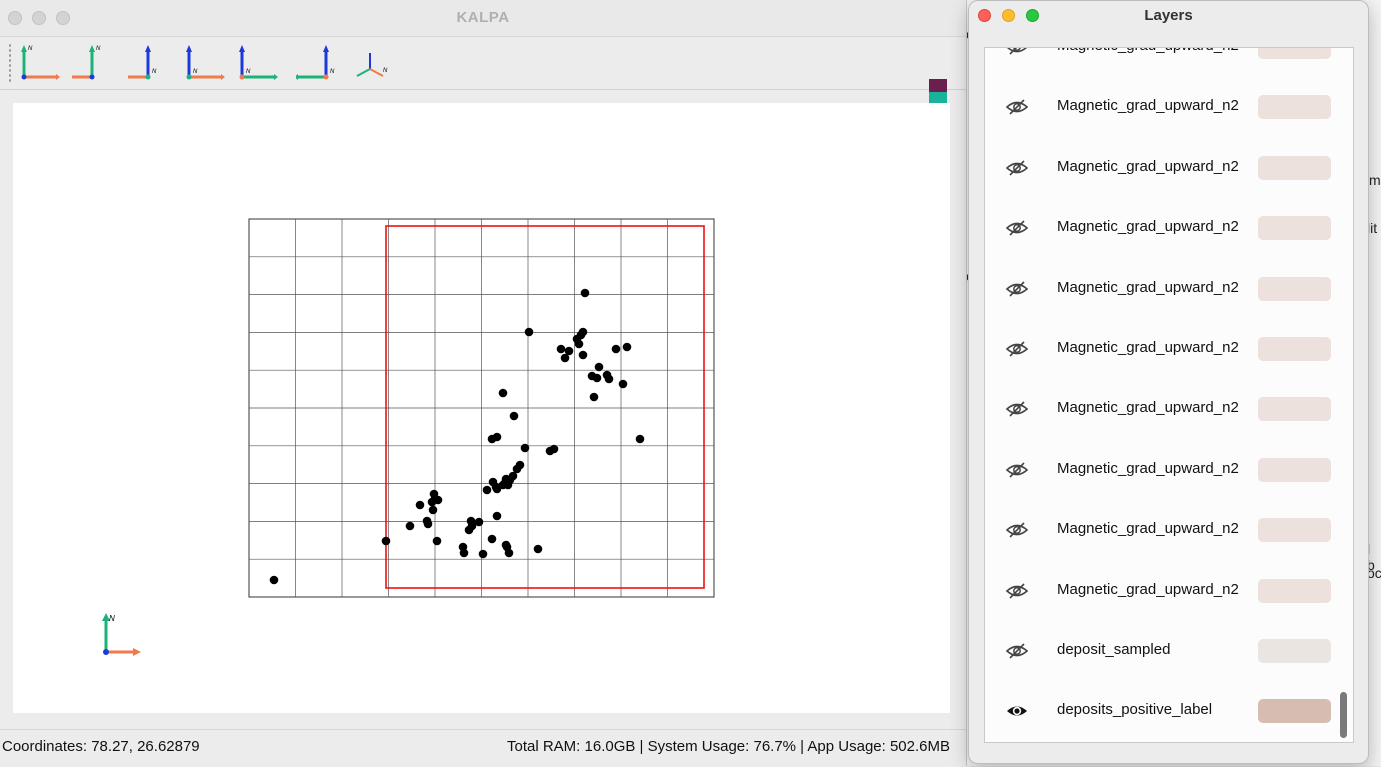 This screenshot has height=767, width=1381. I want to click on layer-row: bounding_box, so click(1169, 742).